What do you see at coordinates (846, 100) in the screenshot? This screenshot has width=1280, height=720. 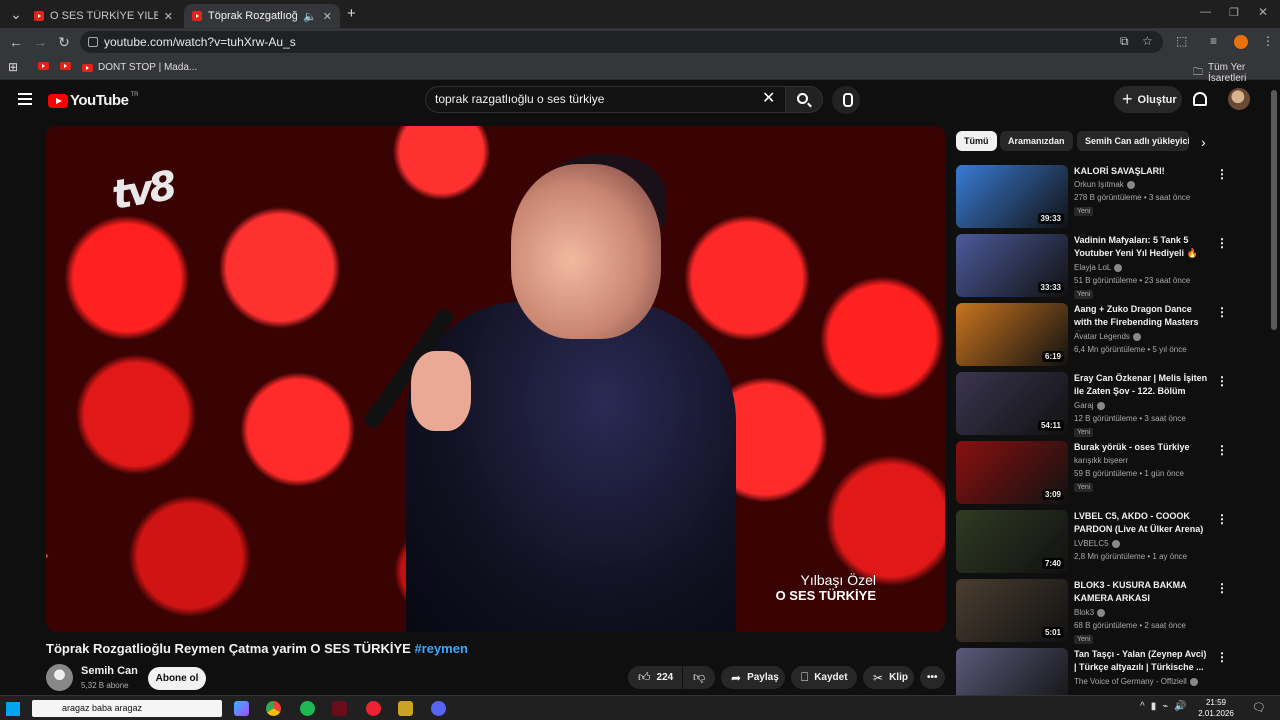 I see `voice-search-icon` at bounding box center [846, 100].